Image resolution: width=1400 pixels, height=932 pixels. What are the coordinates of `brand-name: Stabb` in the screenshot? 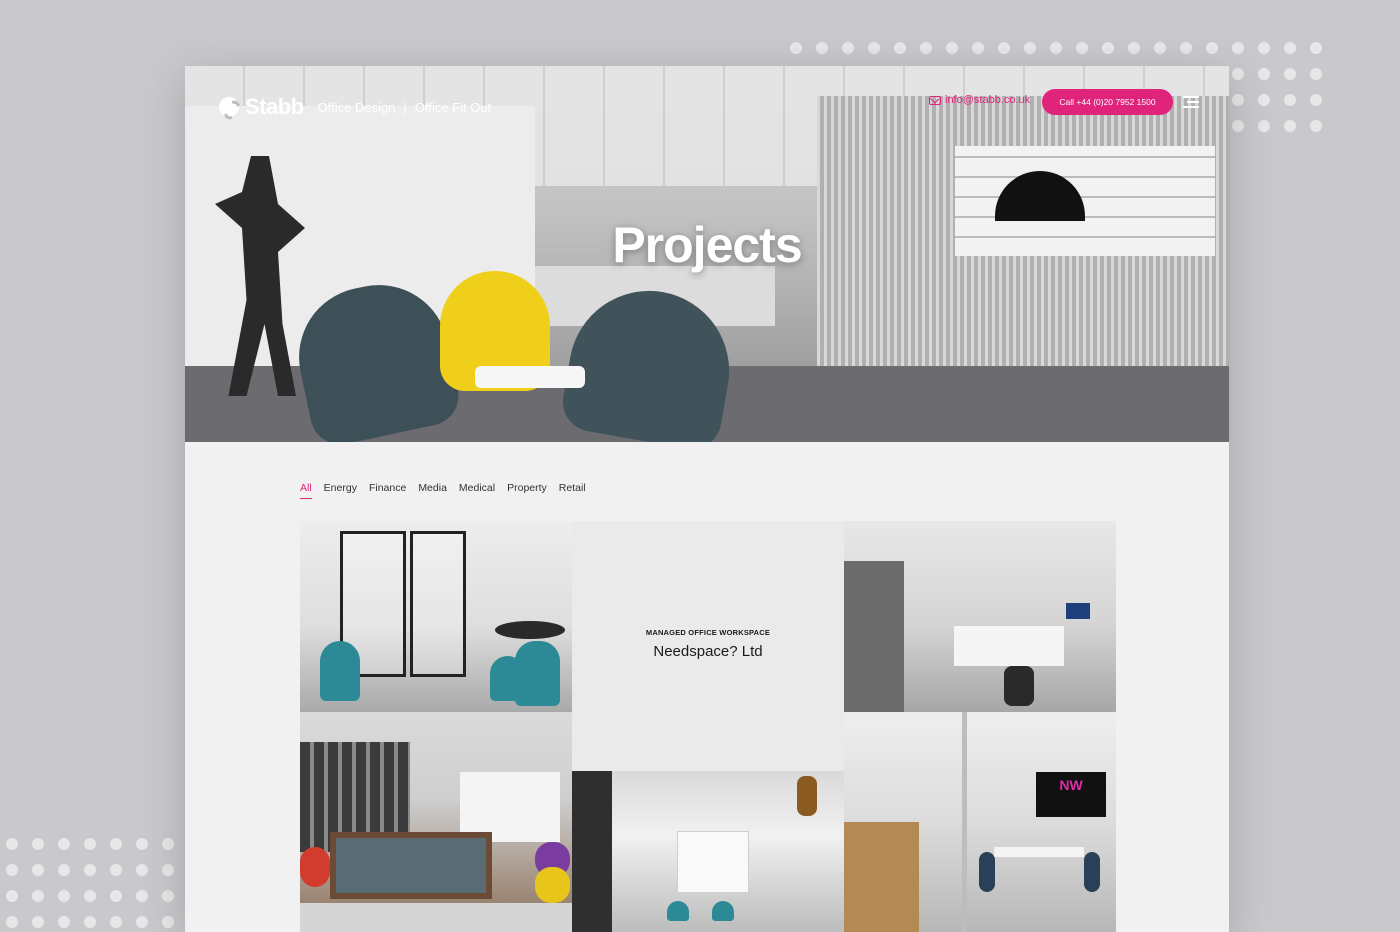 It's located at (274, 106).